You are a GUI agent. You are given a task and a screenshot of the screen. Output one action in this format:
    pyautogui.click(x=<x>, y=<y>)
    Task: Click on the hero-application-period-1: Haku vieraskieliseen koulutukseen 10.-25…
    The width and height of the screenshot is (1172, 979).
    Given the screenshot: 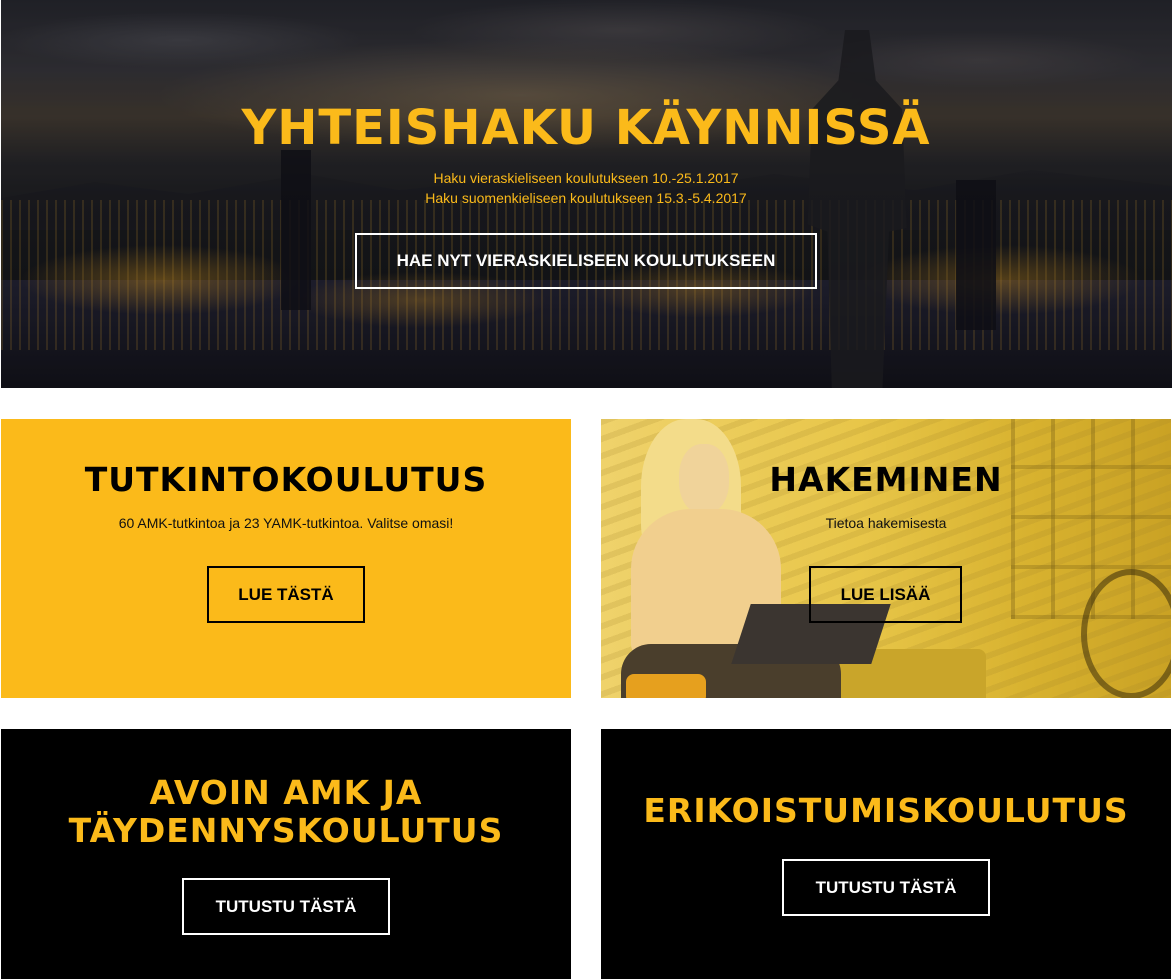 What is the action you would take?
    pyautogui.click(x=586, y=178)
    